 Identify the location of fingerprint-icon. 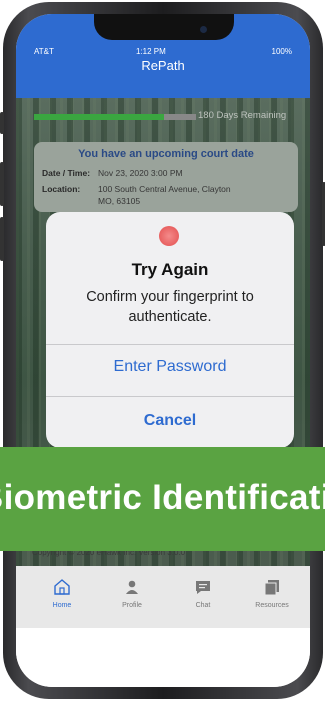
(169, 236).